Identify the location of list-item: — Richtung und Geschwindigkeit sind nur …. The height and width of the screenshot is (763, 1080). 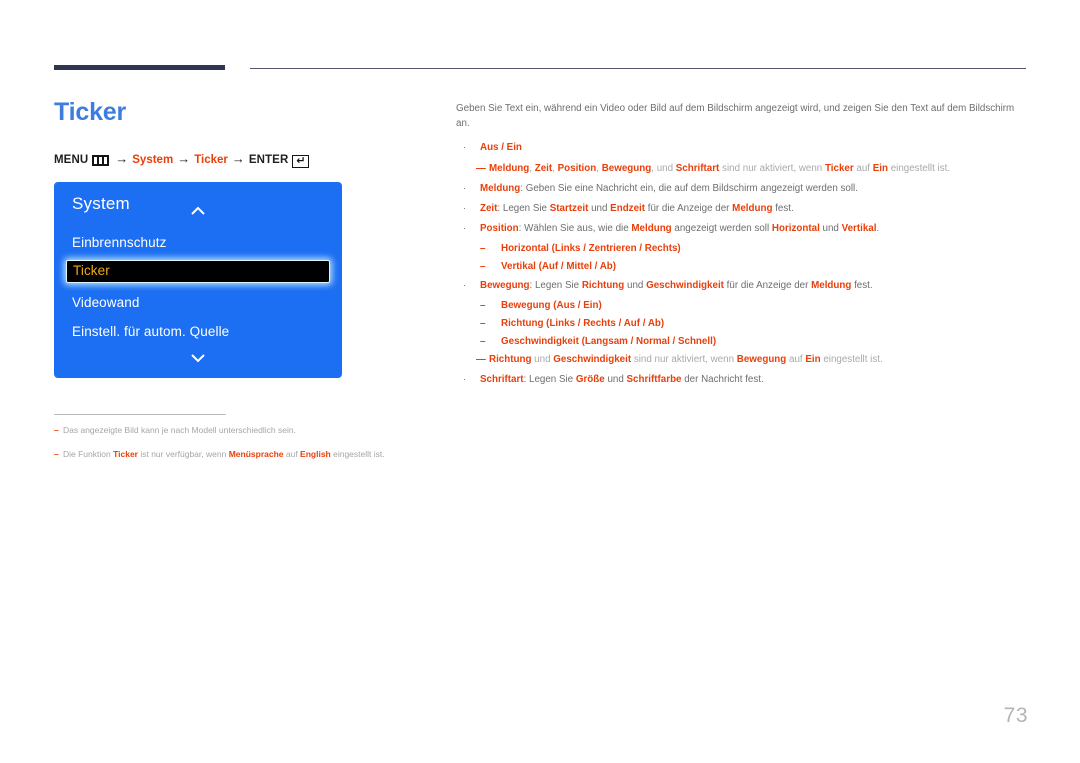
(742, 359).